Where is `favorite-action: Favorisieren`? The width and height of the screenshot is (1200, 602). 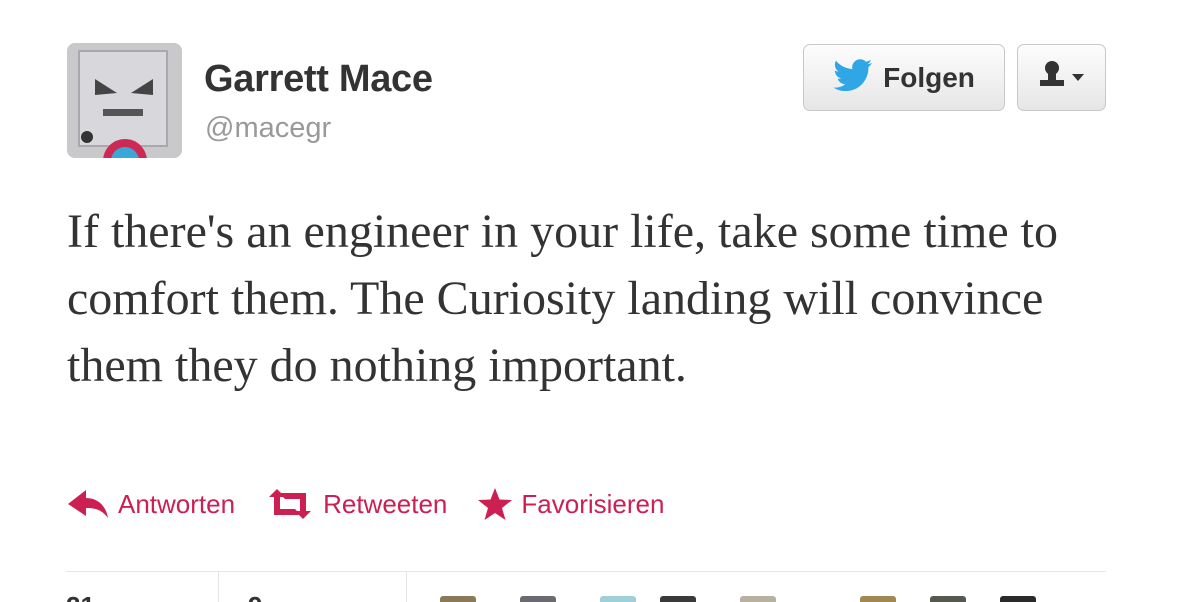
favorite-action: Favorisieren is located at coordinates (570, 504).